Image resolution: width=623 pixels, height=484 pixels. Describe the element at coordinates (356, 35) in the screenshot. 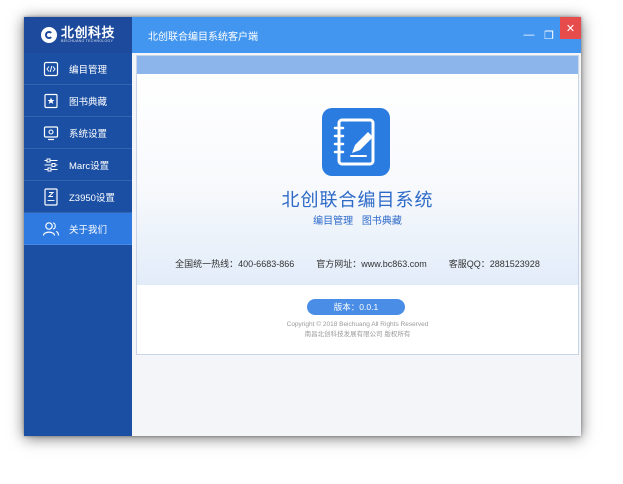

I see `title-bar: 北创联合编目系统客户端 — ❐ ✕` at that location.